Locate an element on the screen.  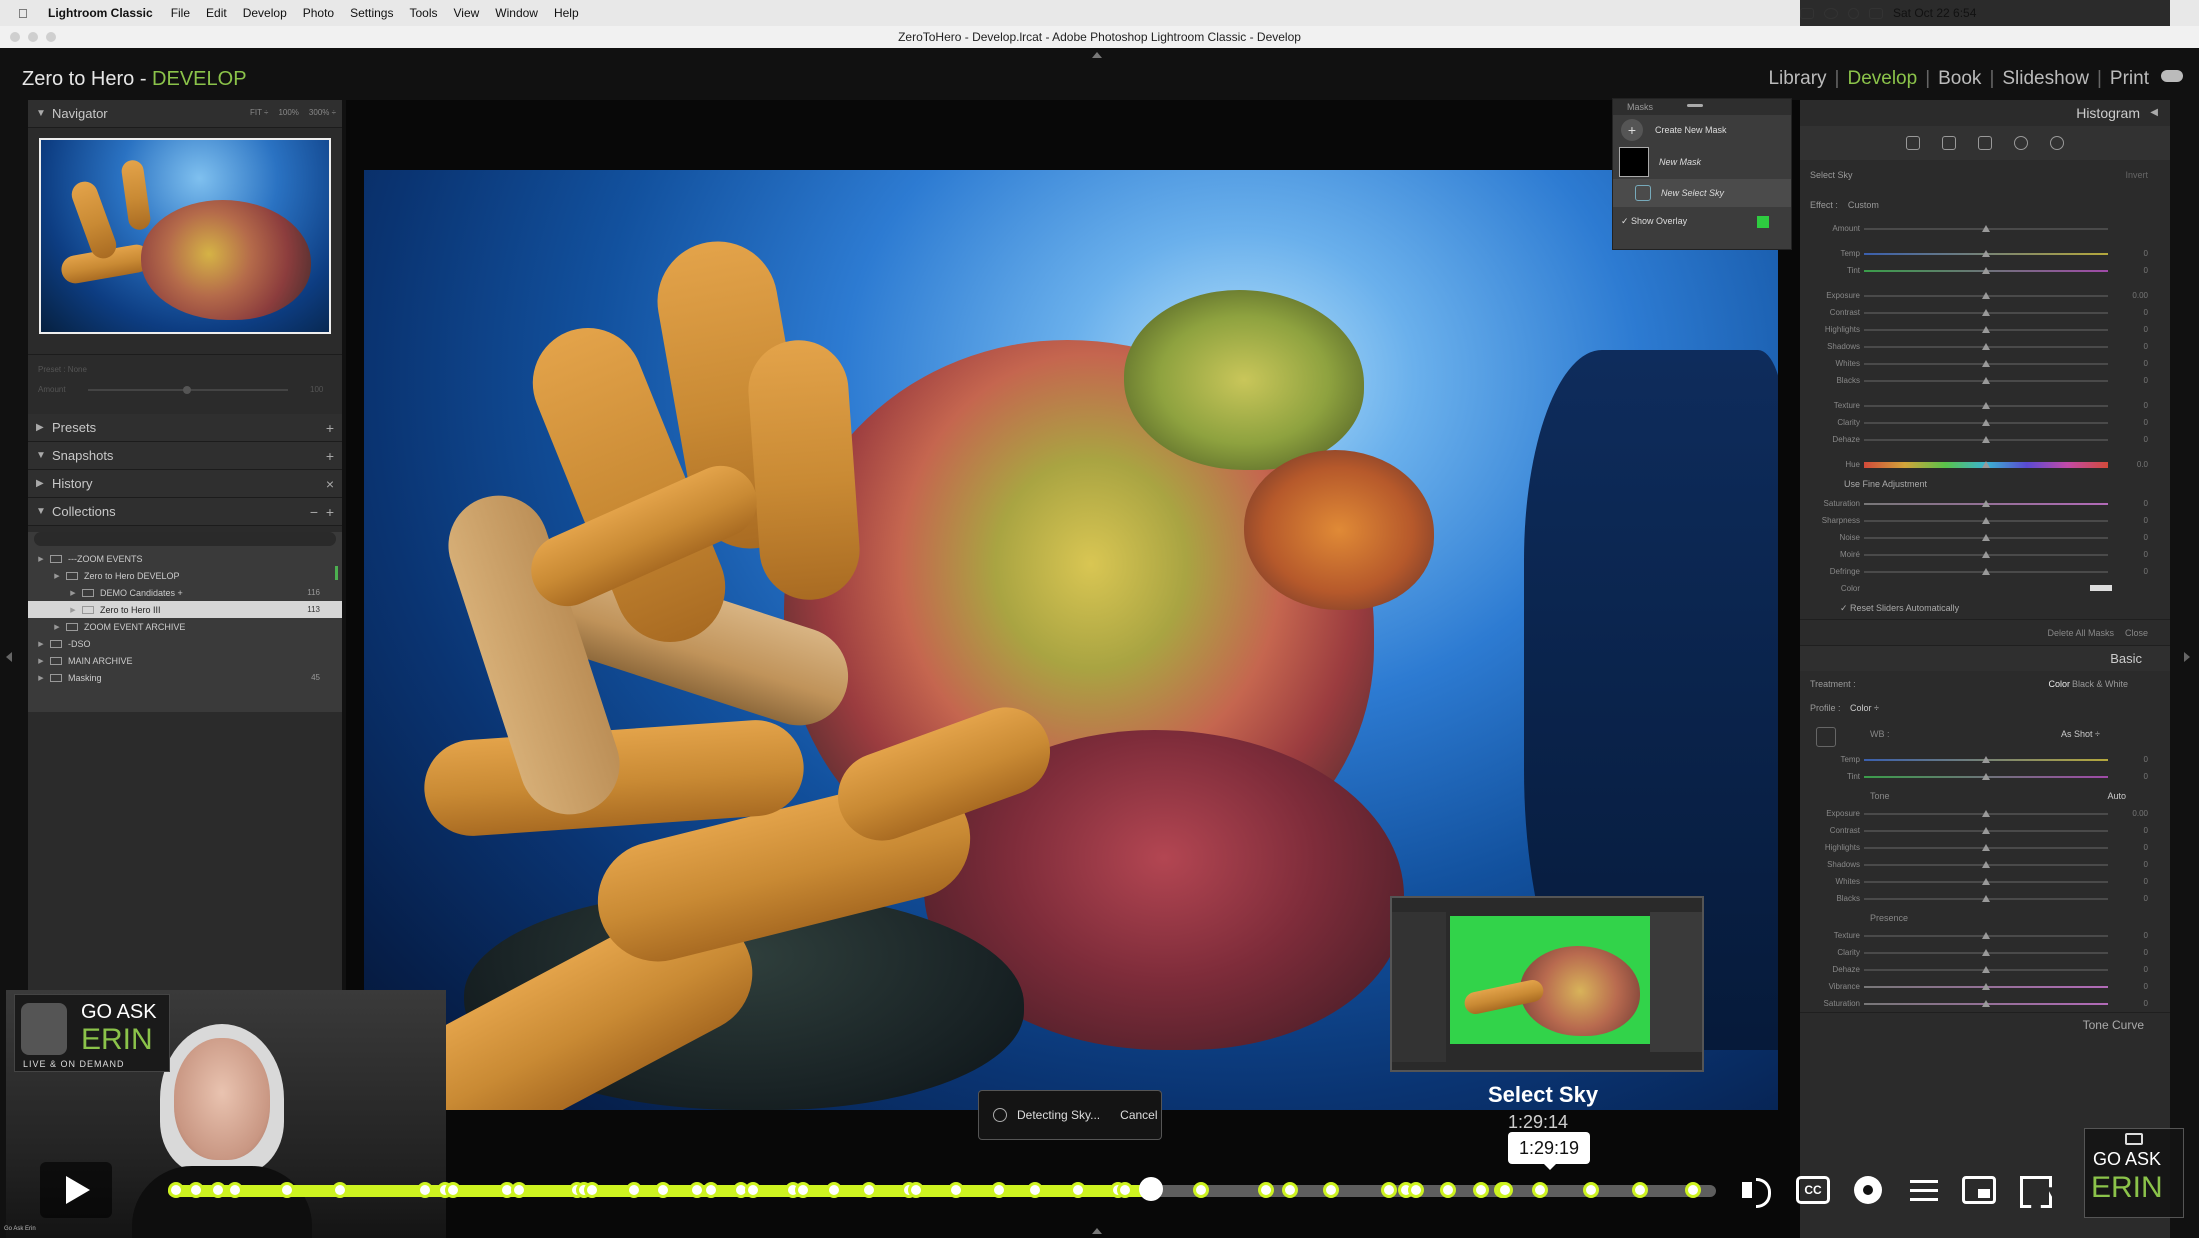
slider-saturation: Saturation 0 is located at coordinates (1985, 1003).